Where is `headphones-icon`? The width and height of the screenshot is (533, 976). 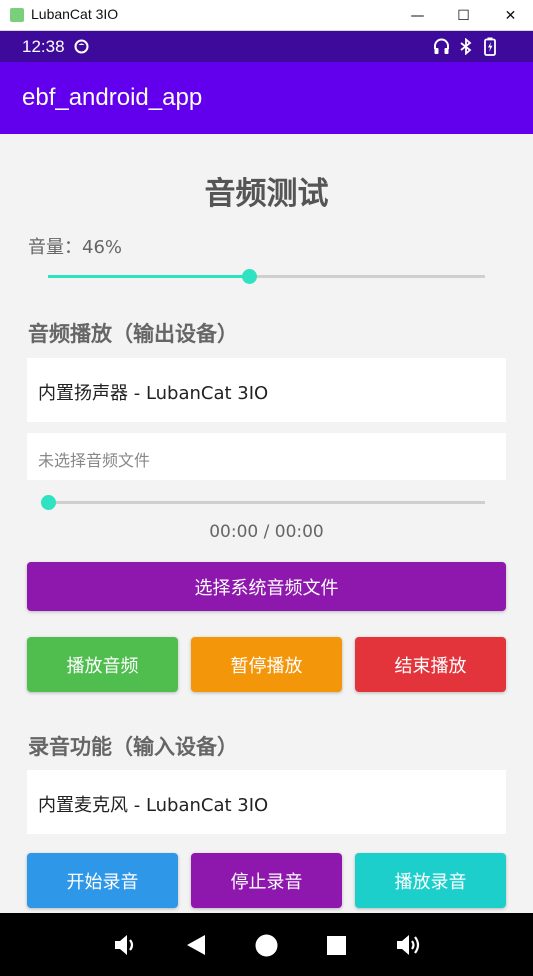 headphones-icon is located at coordinates (441, 46).